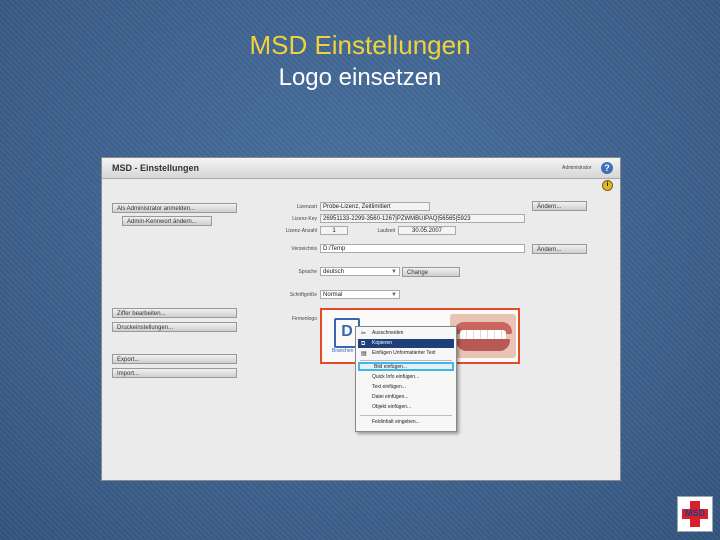 This screenshot has width=720, height=540. What do you see at coordinates (360, 271) in the screenshot?
I see `language-select: deutsch ▼` at bounding box center [360, 271].